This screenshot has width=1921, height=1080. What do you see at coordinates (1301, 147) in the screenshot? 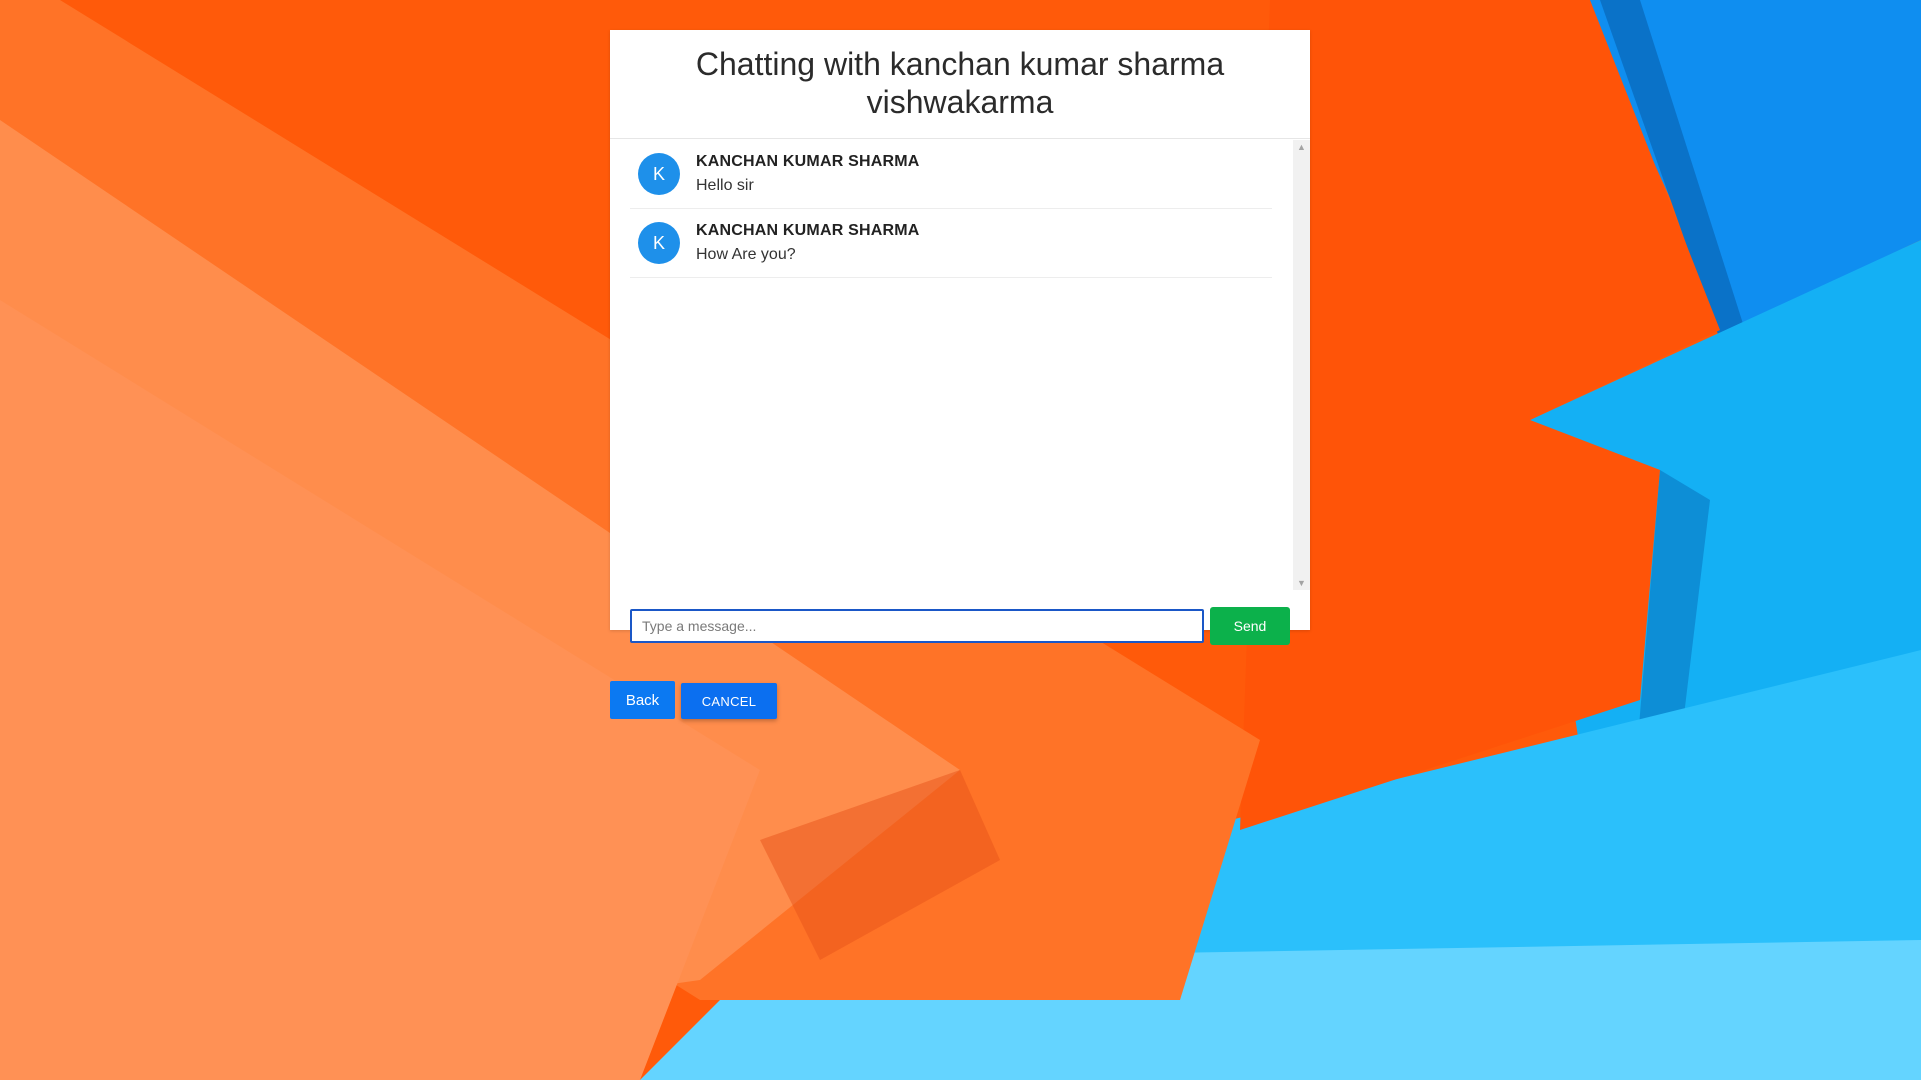
I see `scroll-up-arrow-icon: ▲` at bounding box center [1301, 147].